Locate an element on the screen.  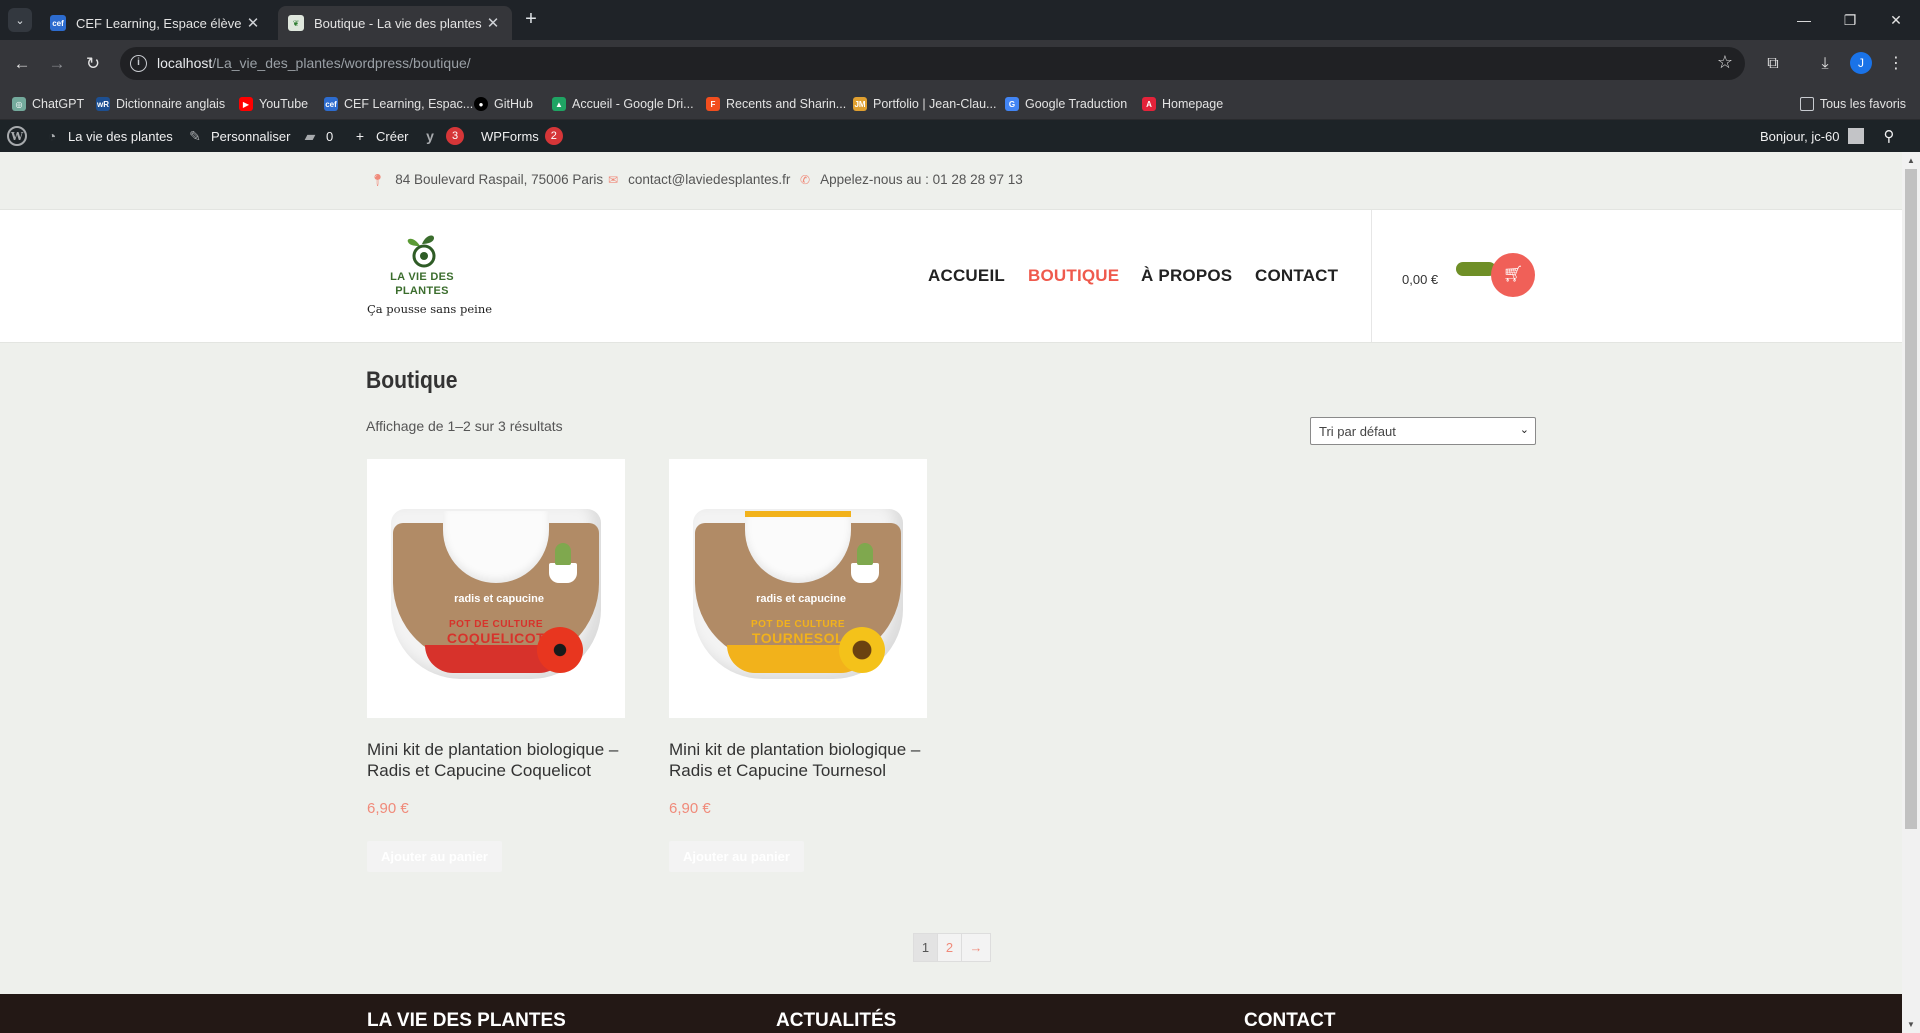
tab-title: CEF Learning, Espace élève du C is located at coordinates (160, 23).